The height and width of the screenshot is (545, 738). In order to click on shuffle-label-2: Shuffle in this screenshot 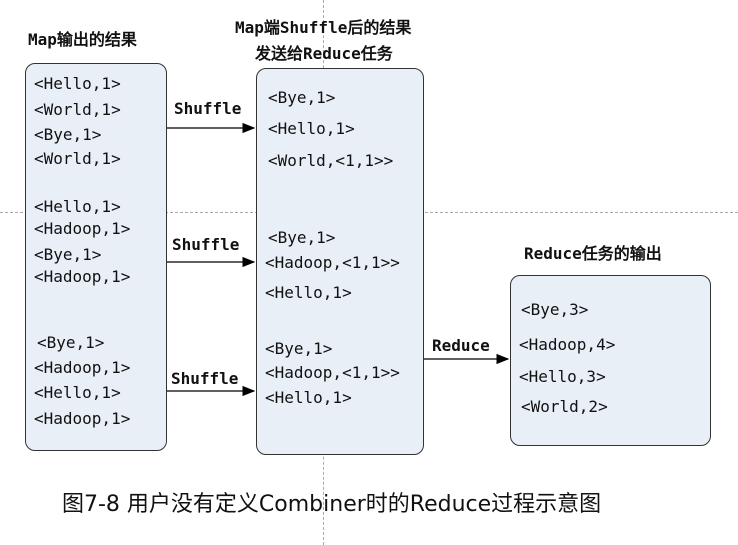, I will do `click(206, 244)`.